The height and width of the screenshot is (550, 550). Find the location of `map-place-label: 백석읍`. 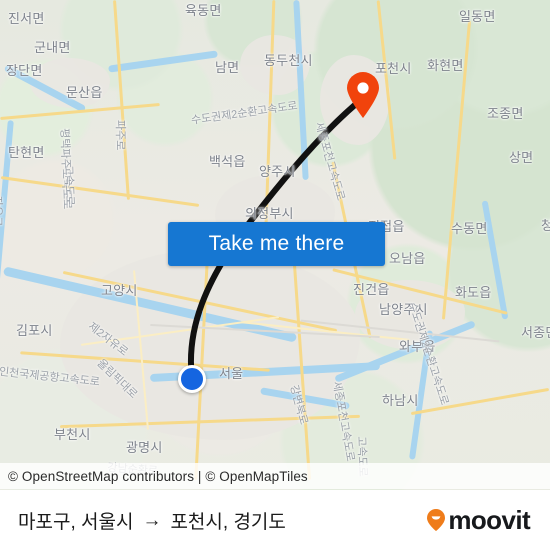

map-place-label: 백석읍 is located at coordinates (227, 161).